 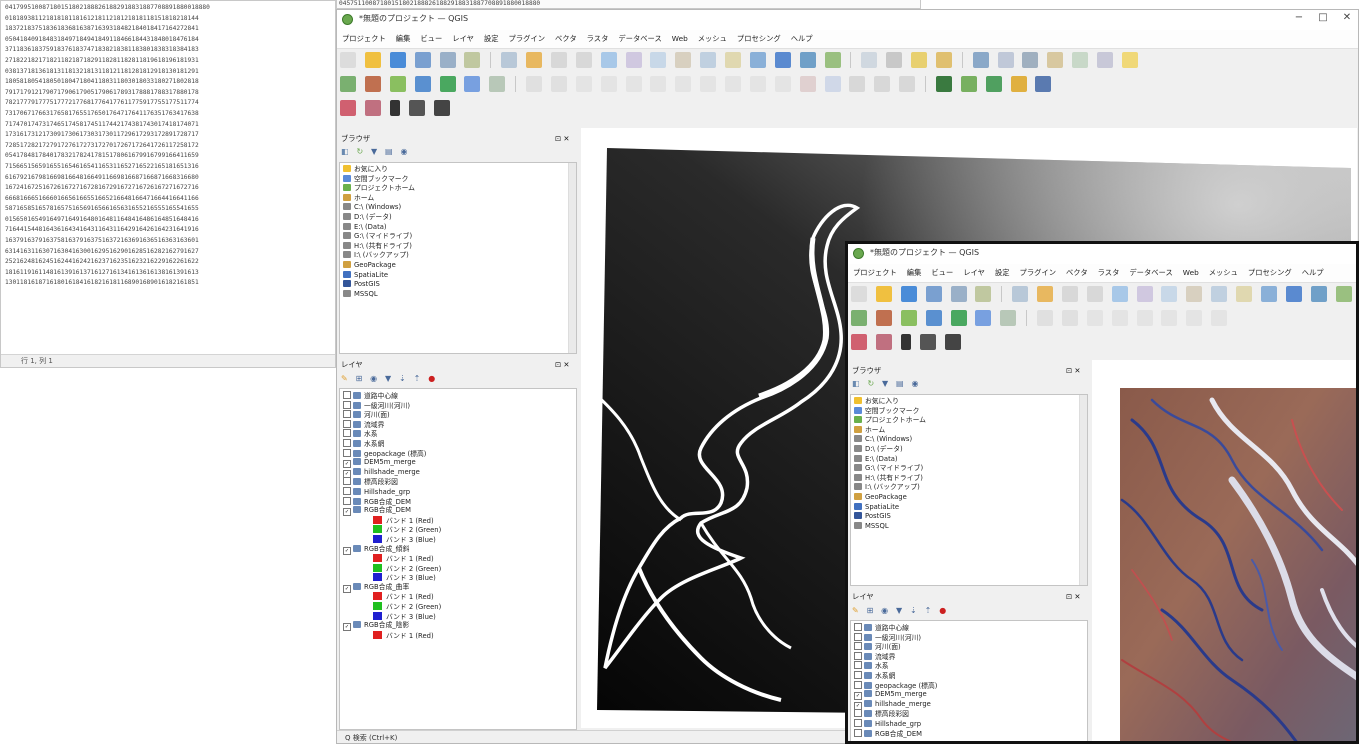 What do you see at coordinates (908, 318) in the screenshot?
I see `add-vector-layer-icon` at bounding box center [908, 318].